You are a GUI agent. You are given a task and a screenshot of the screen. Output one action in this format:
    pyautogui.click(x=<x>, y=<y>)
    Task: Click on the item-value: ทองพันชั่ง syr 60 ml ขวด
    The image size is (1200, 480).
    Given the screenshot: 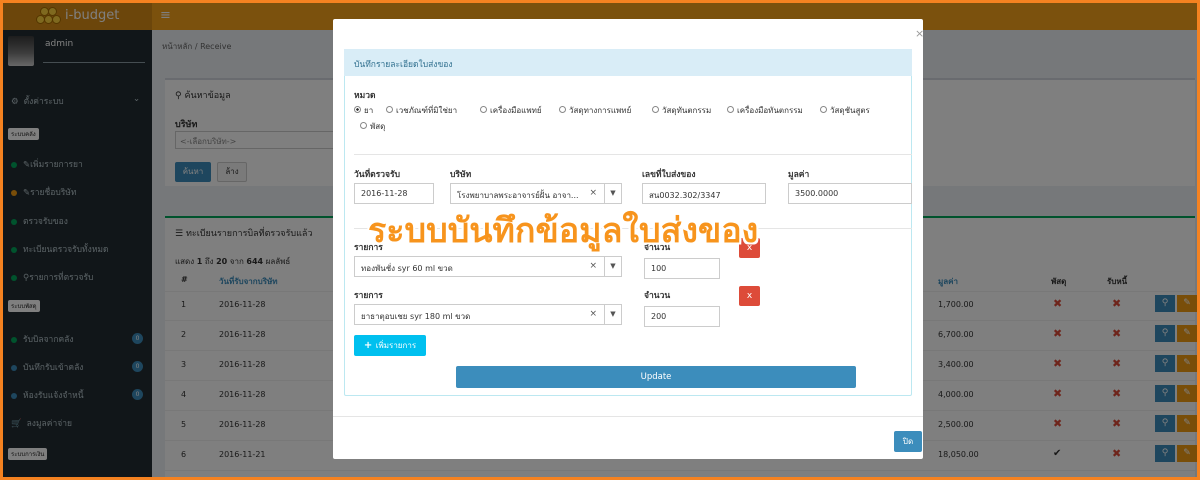 What is the action you would take?
    pyautogui.click(x=407, y=268)
    